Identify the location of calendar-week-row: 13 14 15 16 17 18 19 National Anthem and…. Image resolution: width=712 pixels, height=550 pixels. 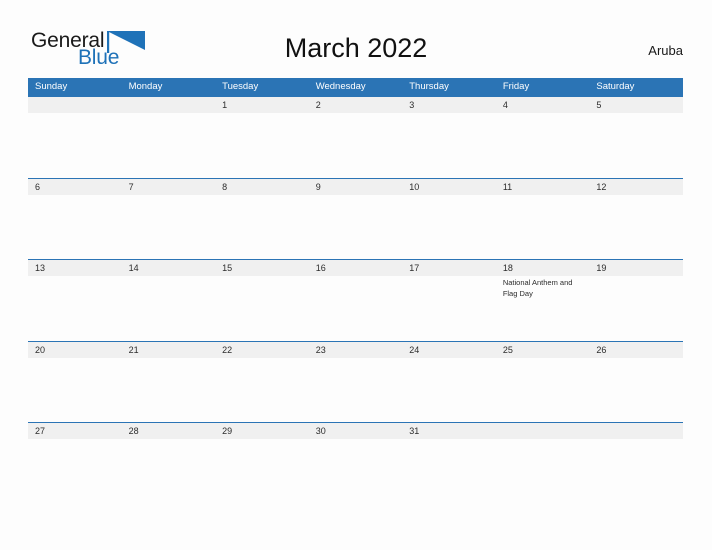
(355, 300).